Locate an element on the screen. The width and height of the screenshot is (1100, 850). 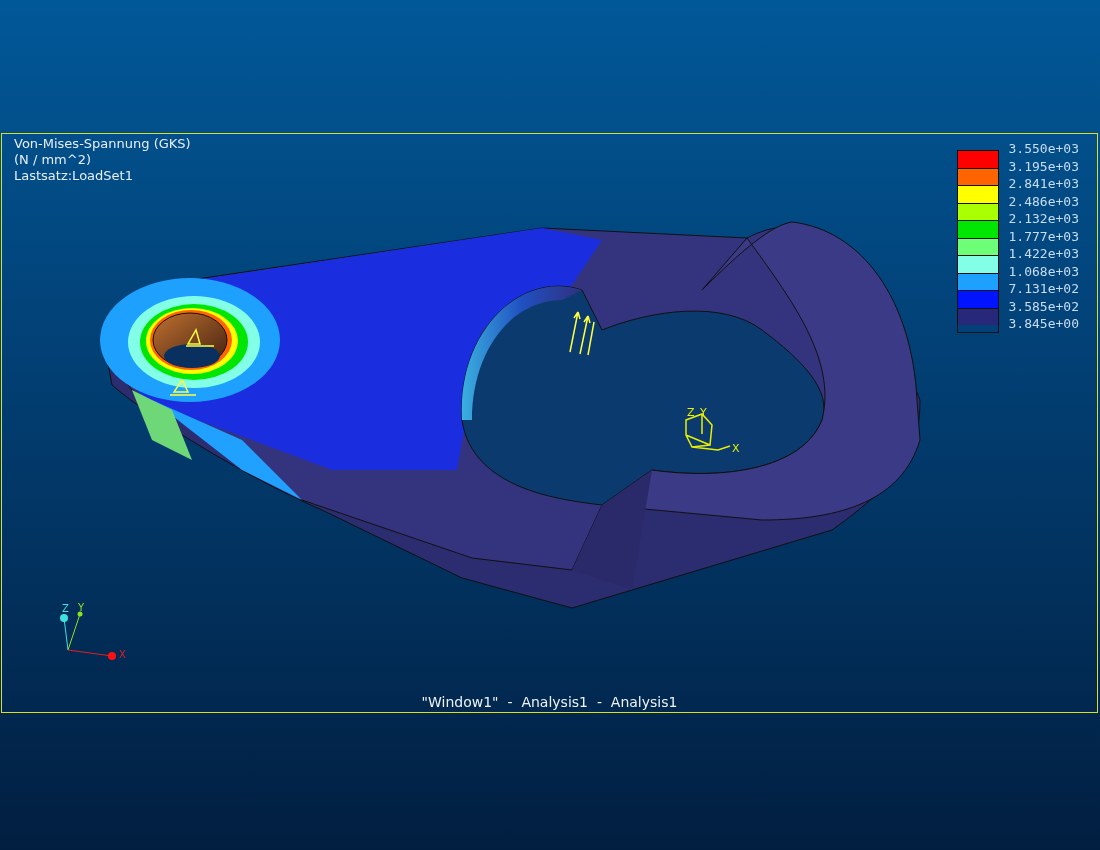
axis-triad-icon is located at coordinates (88, 635).